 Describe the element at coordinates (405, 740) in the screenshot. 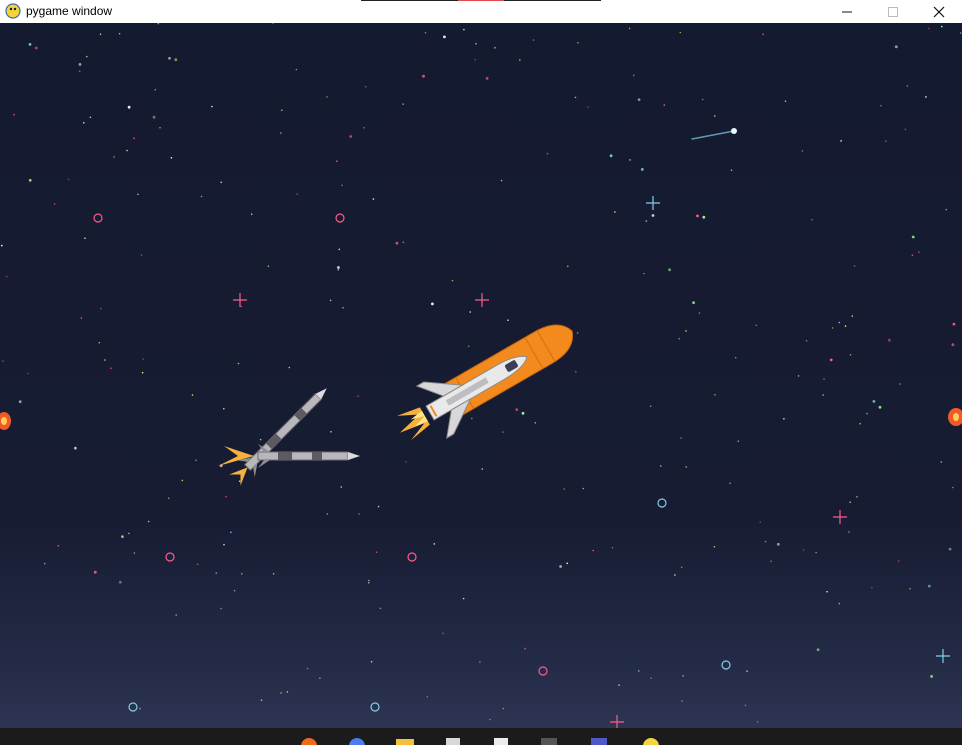

I see `folder-icon` at that location.